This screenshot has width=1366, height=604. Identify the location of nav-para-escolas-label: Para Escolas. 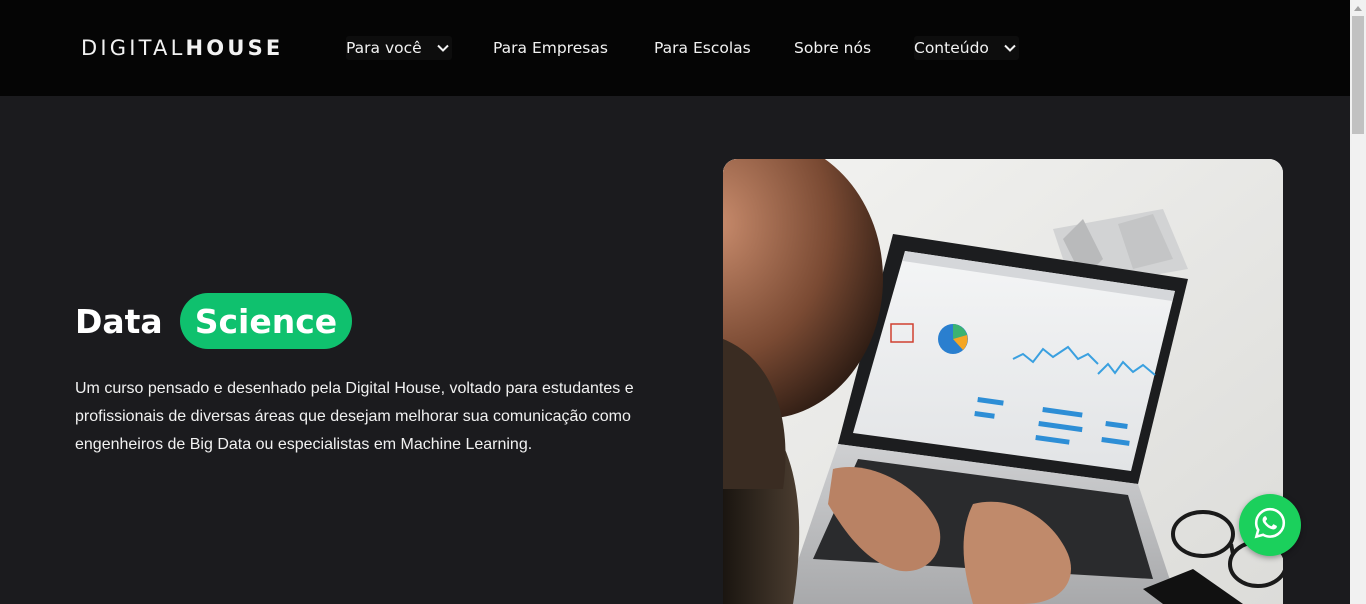
(702, 48).